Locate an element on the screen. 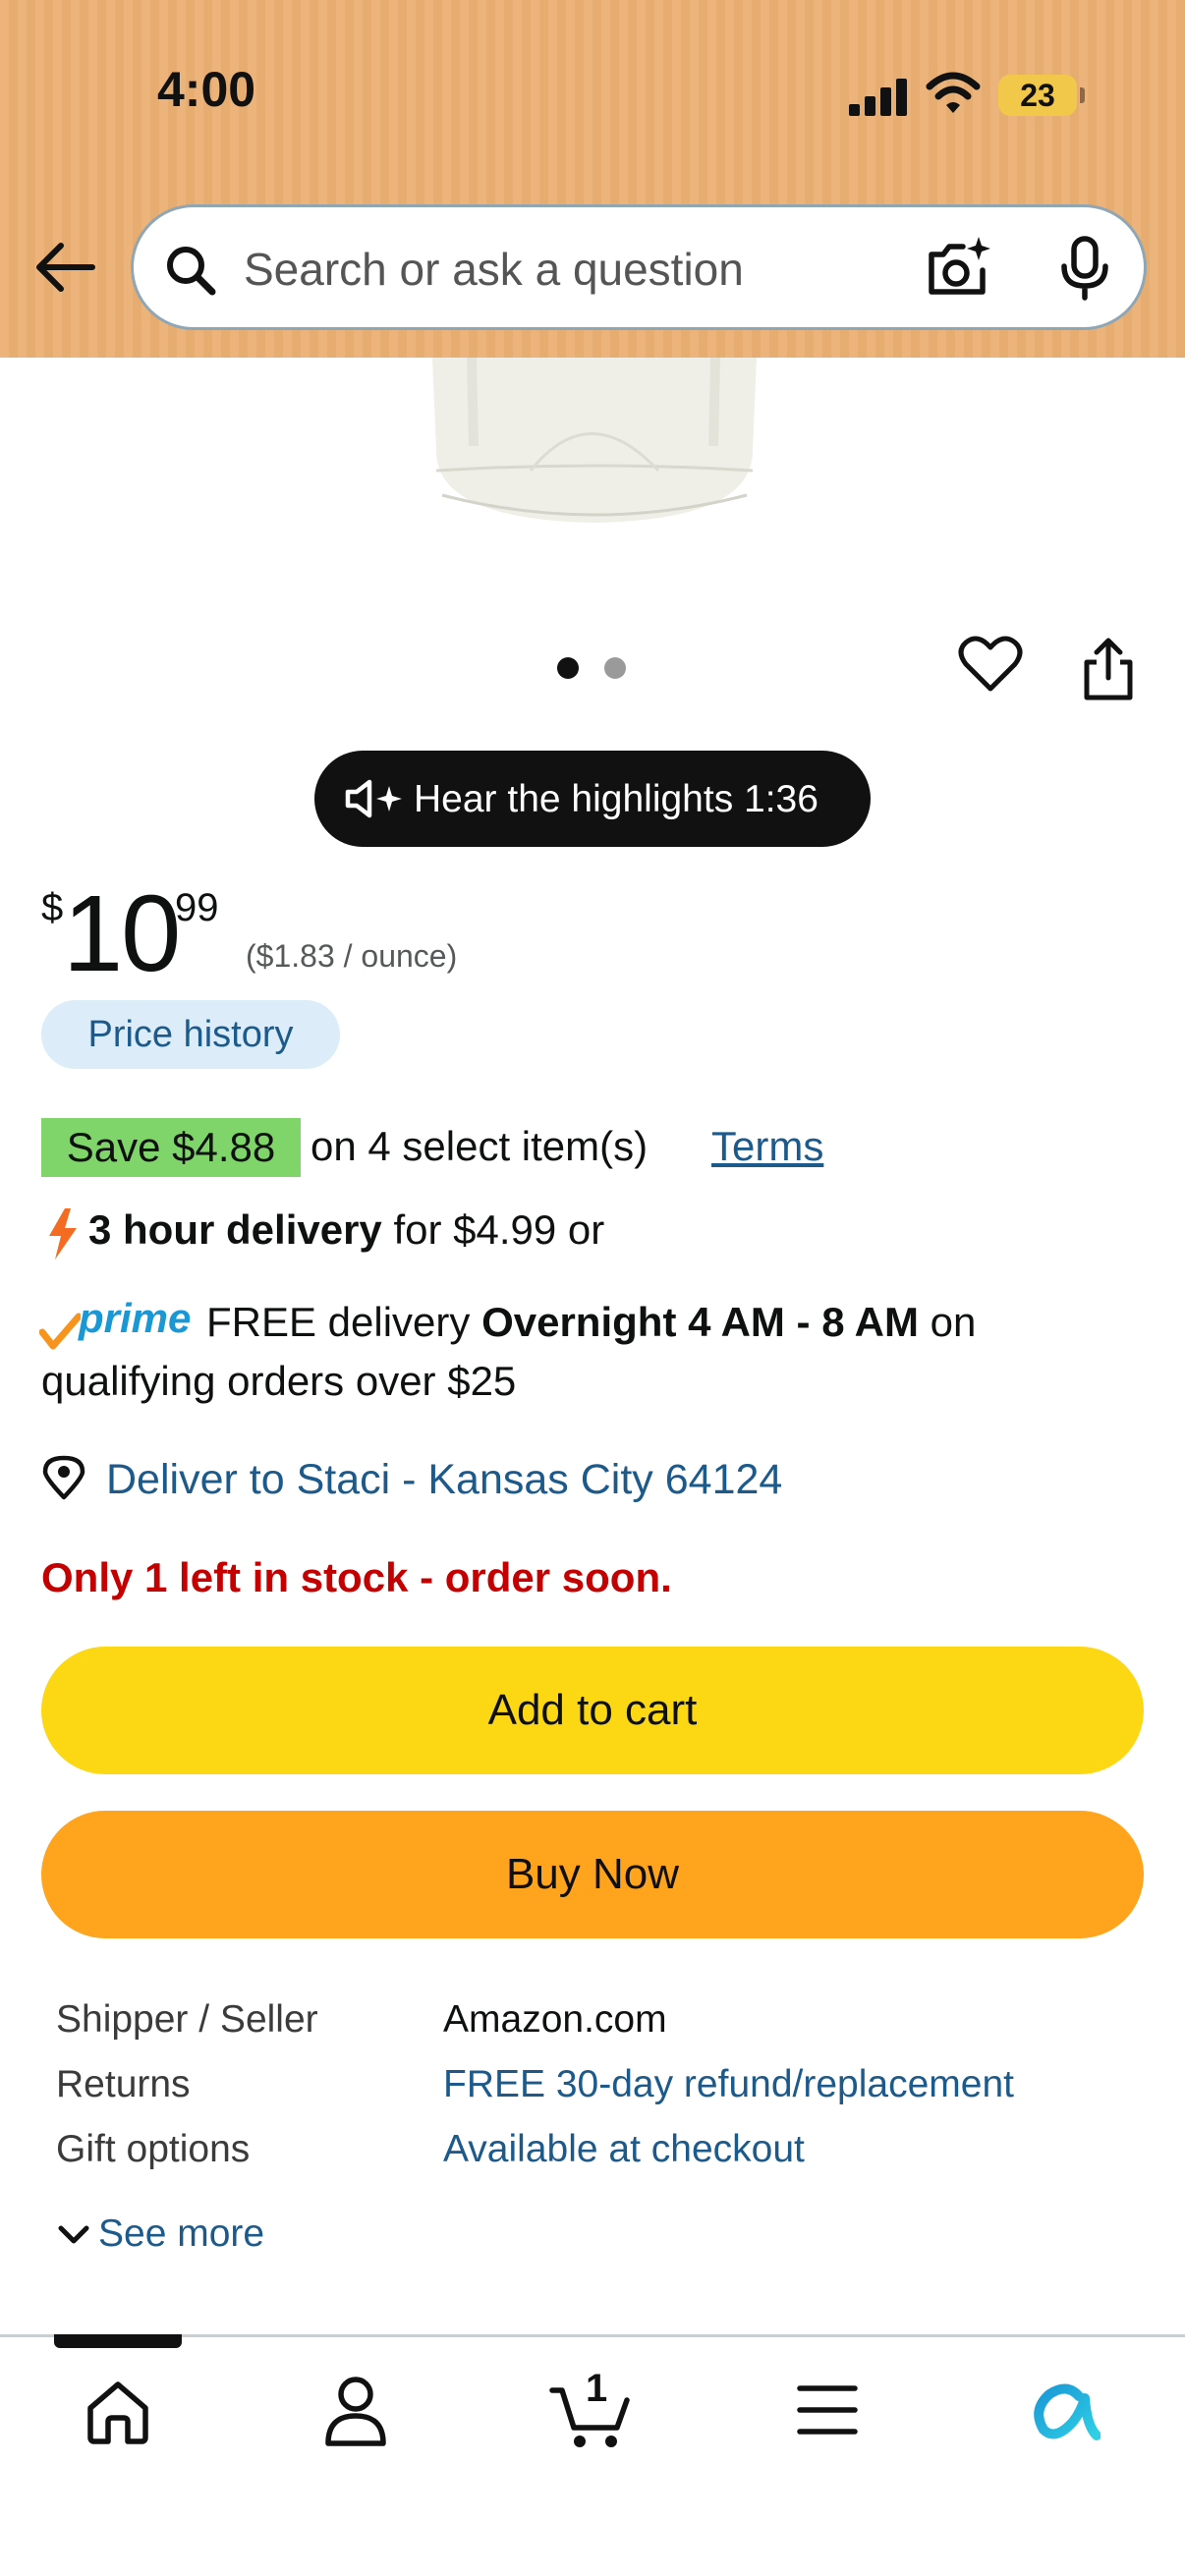 Image resolution: width=1185 pixels, height=2576 pixels. see-more-link: See more is located at coordinates (181, 2234).